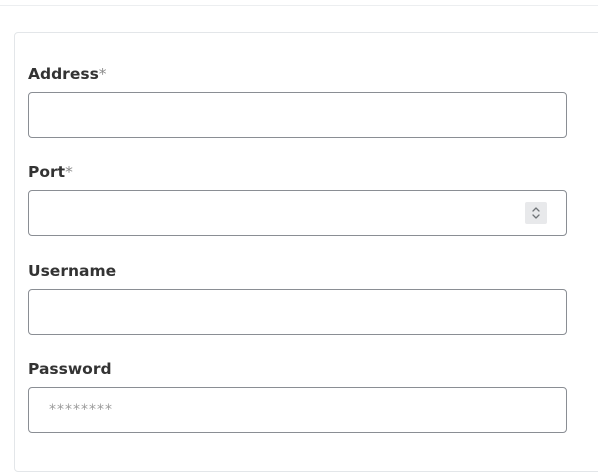 This screenshot has width=598, height=472. What do you see at coordinates (297, 74) in the screenshot?
I see `address-label: Address*` at bounding box center [297, 74].